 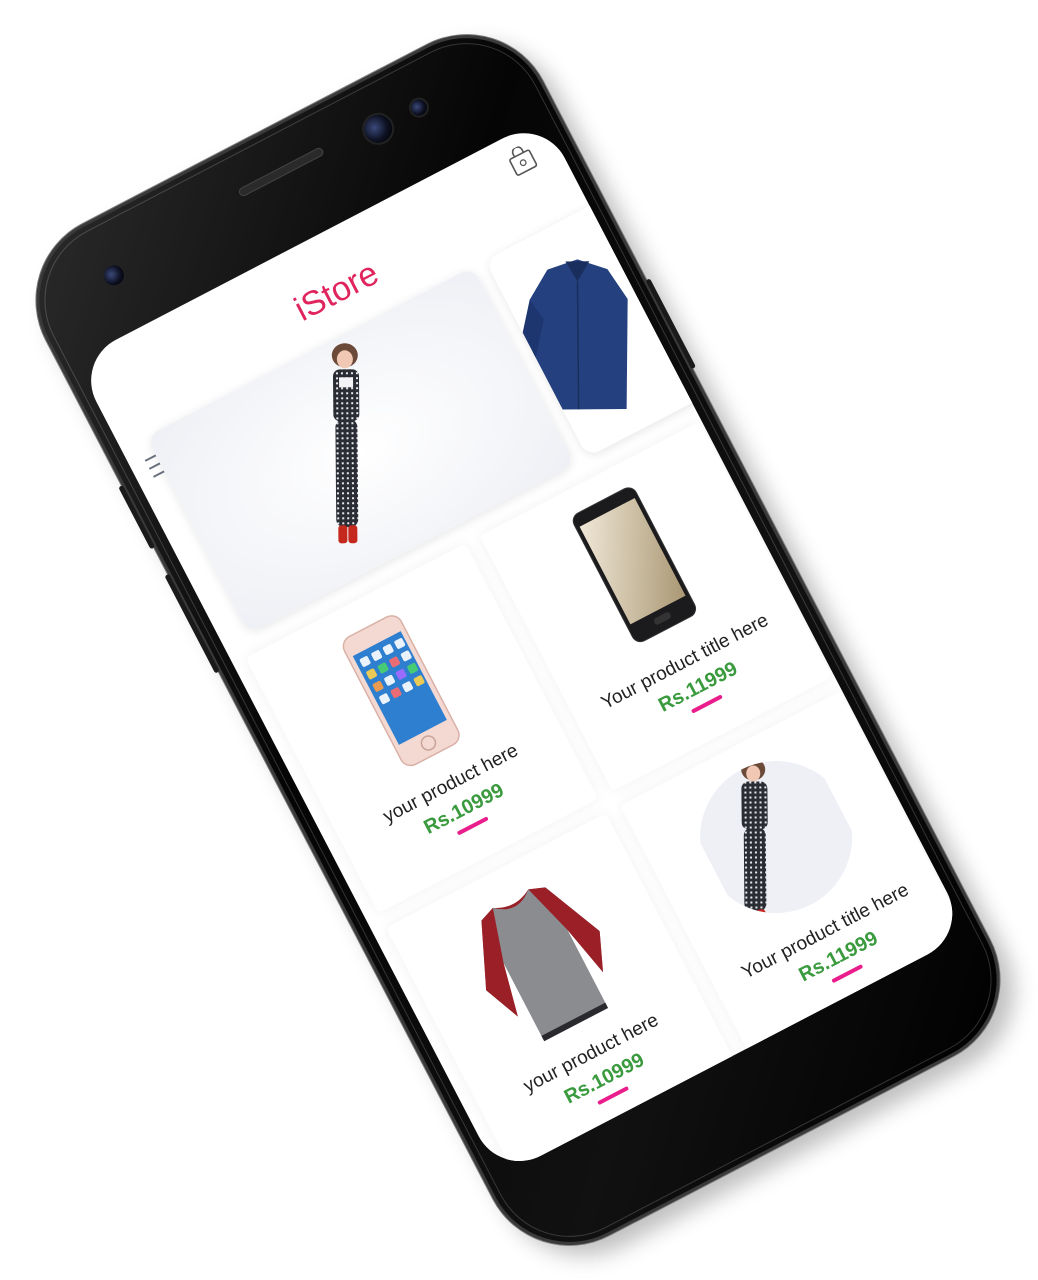 I want to click on earpiece-speaker, so click(x=281, y=172).